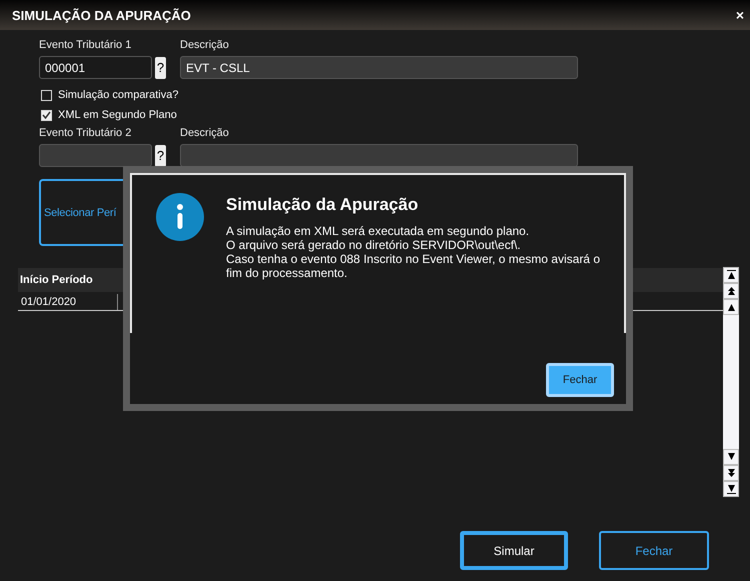 Image resolution: width=750 pixels, height=581 pixels. Describe the element at coordinates (379, 155) in the screenshot. I see `description-field` at that location.